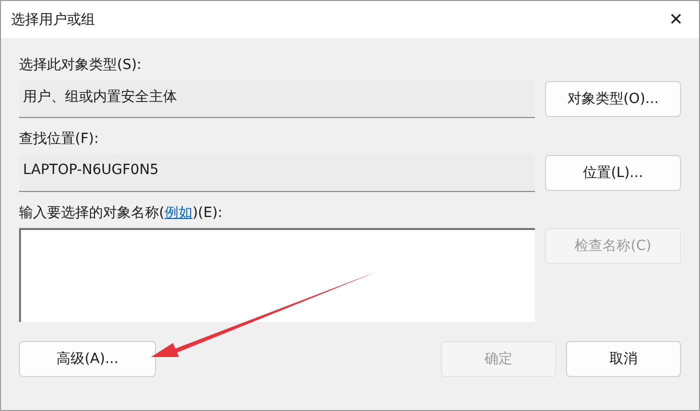 The image size is (700, 411). What do you see at coordinates (277, 99) in the screenshot?
I see `object-type-field: 用户、组或内置安全主体` at bounding box center [277, 99].